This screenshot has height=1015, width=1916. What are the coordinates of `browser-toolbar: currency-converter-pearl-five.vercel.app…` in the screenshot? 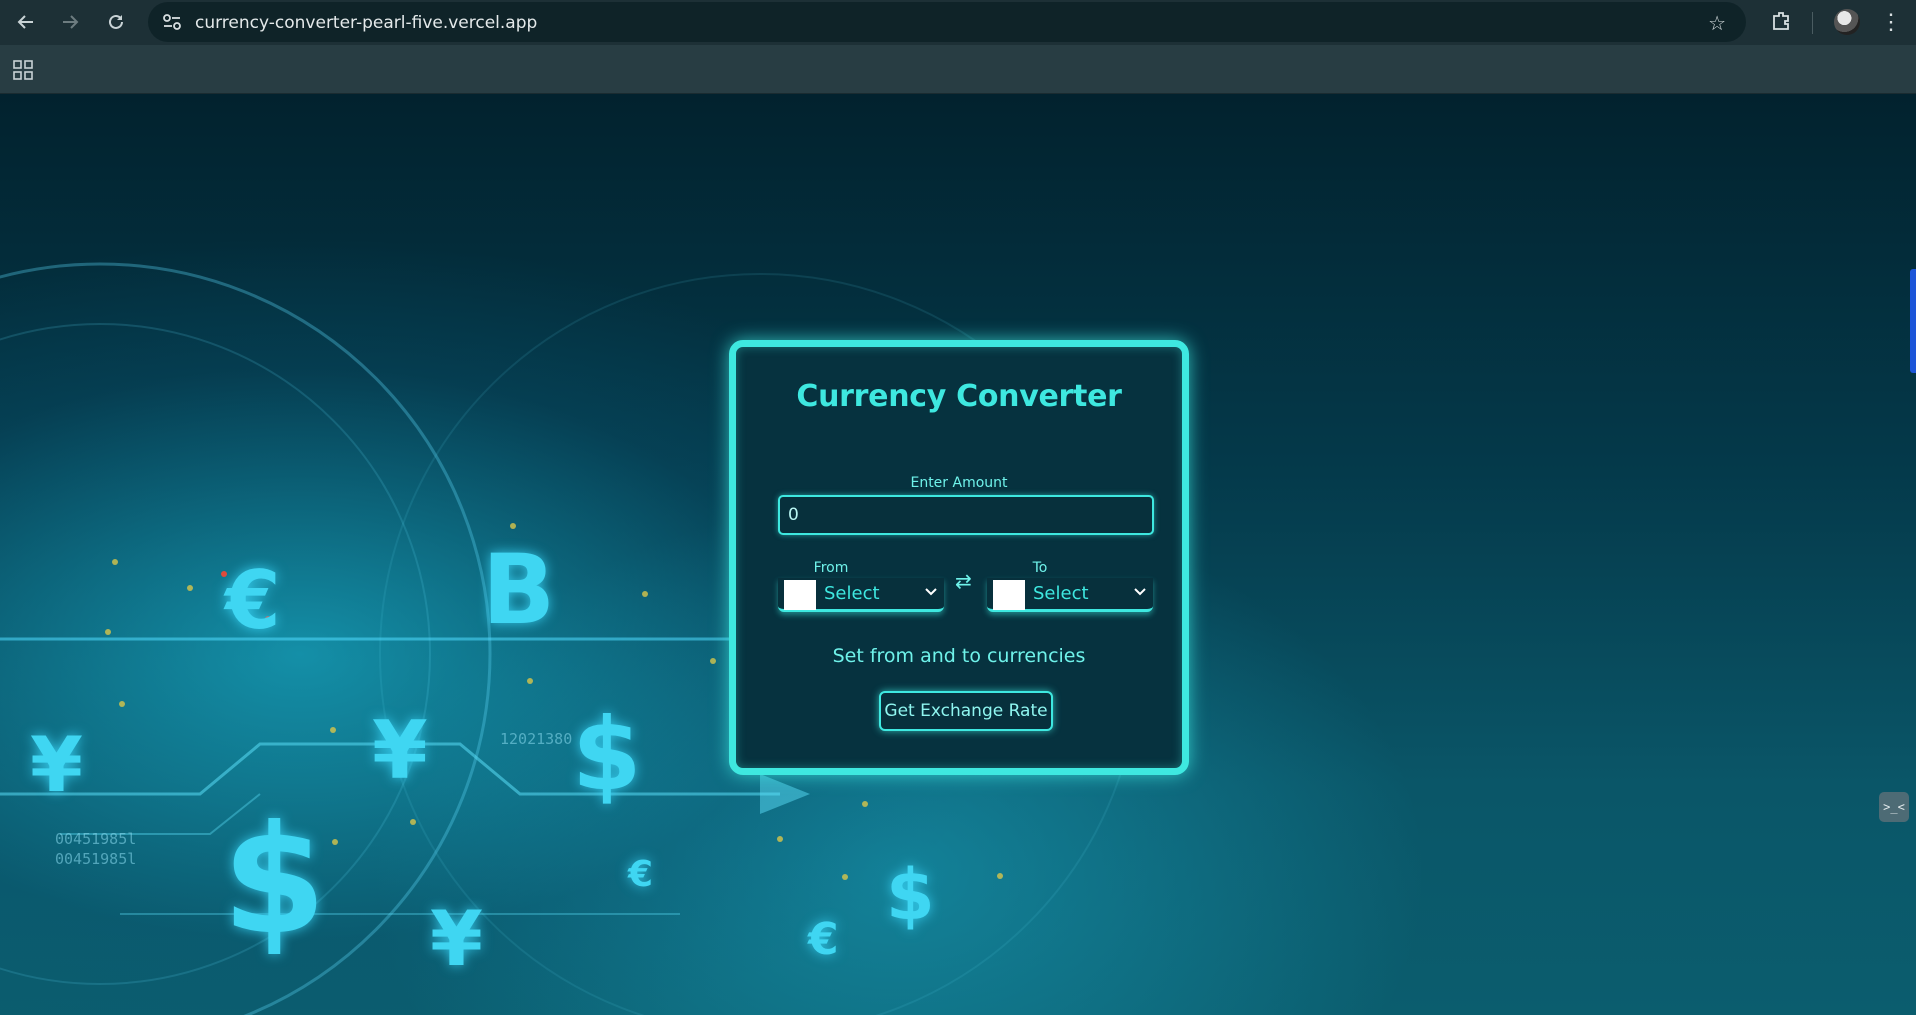 It's located at (958, 22).